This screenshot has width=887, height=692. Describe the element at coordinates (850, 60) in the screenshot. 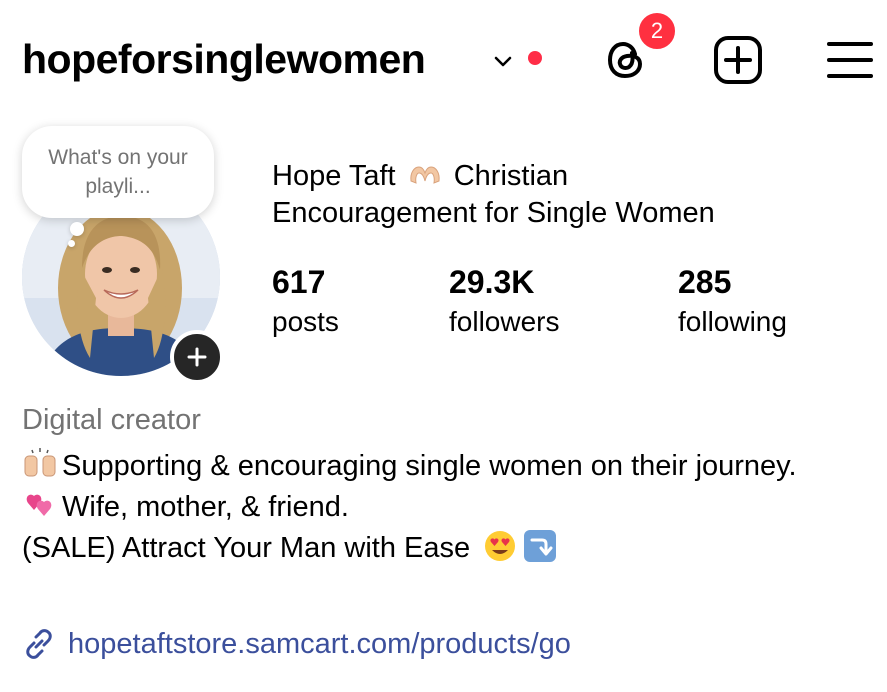

I see `menu-icon` at that location.